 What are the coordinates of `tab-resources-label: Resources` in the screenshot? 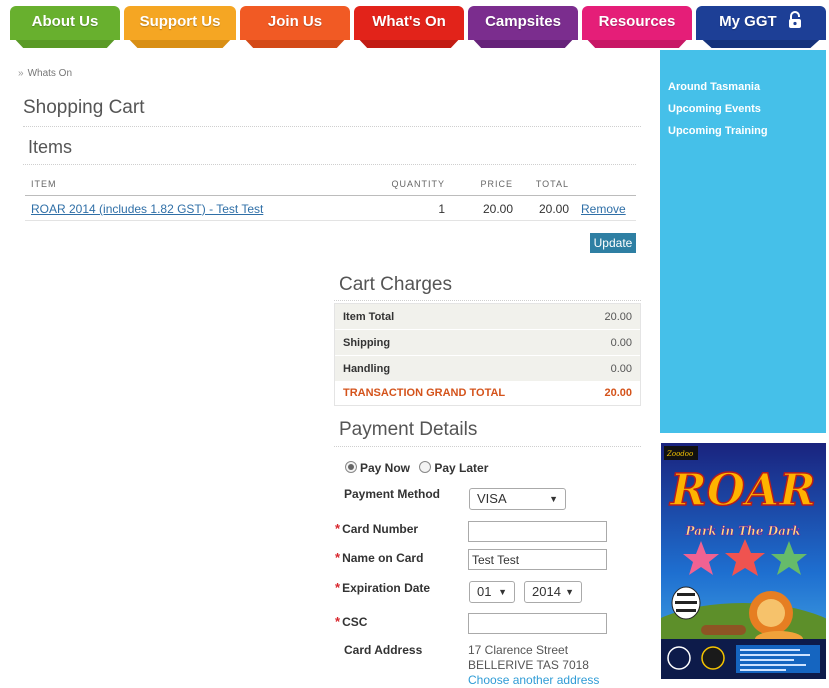 It's located at (637, 21).